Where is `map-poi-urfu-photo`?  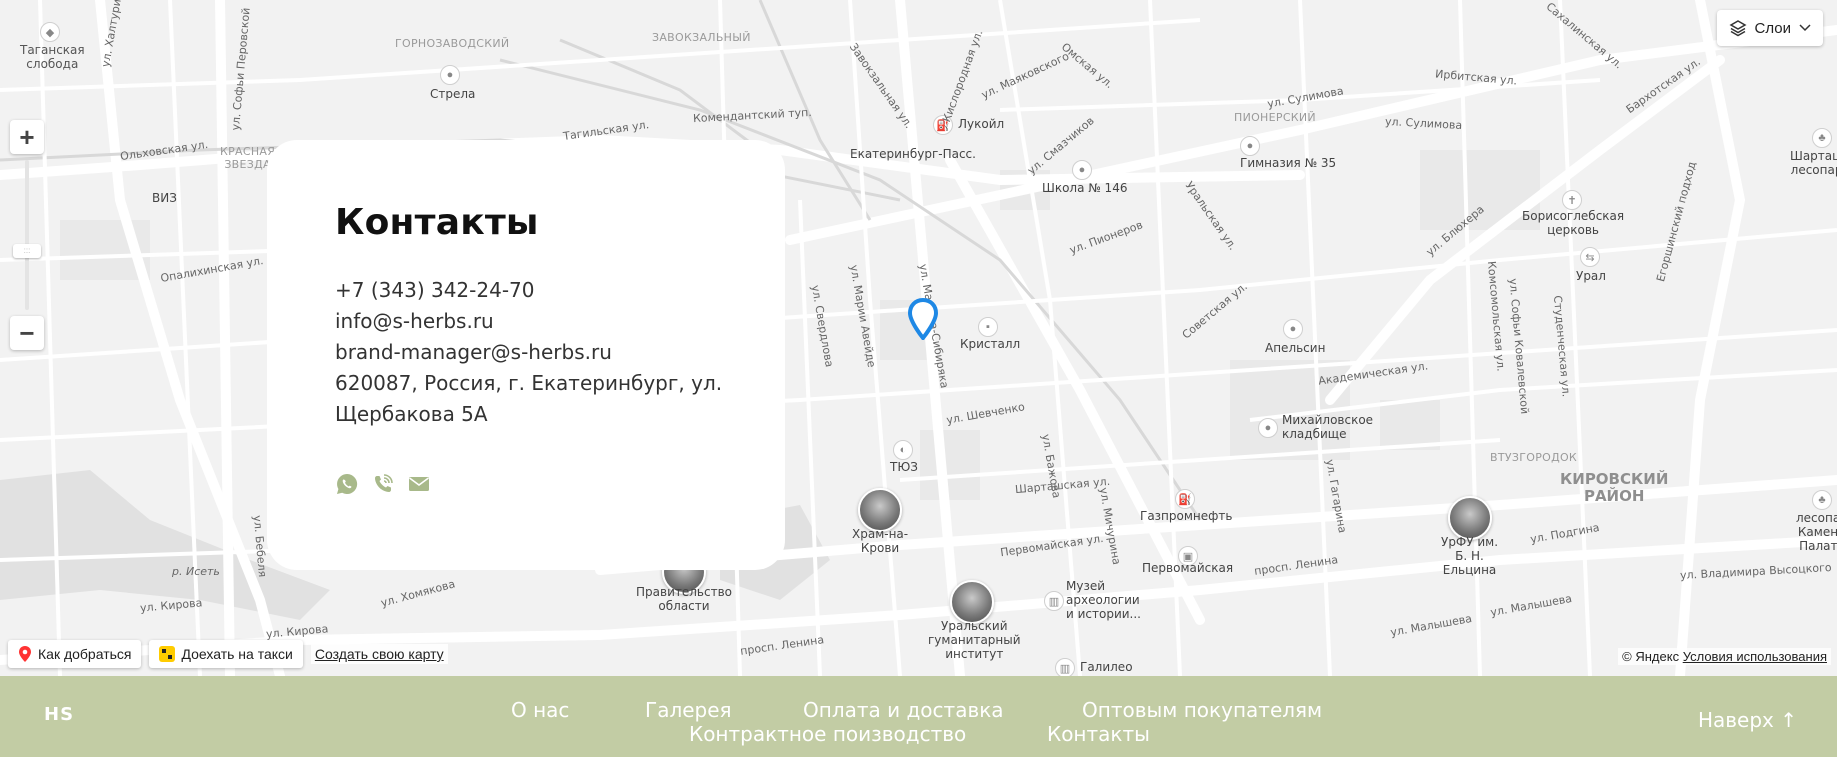
map-poi-urfu-photo is located at coordinates (1470, 518).